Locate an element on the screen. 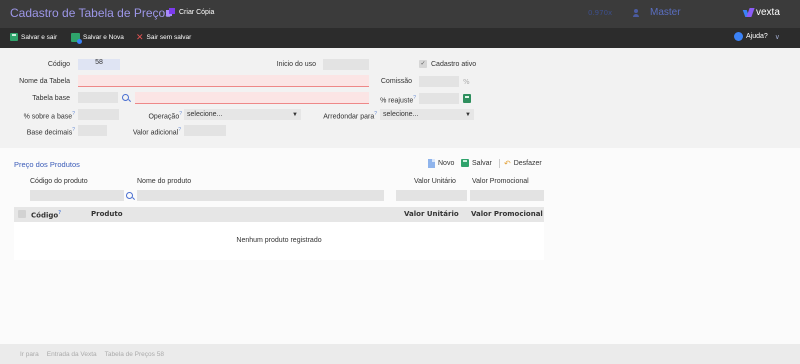  exit-without-save-label: Sair sem salvar is located at coordinates (169, 37).